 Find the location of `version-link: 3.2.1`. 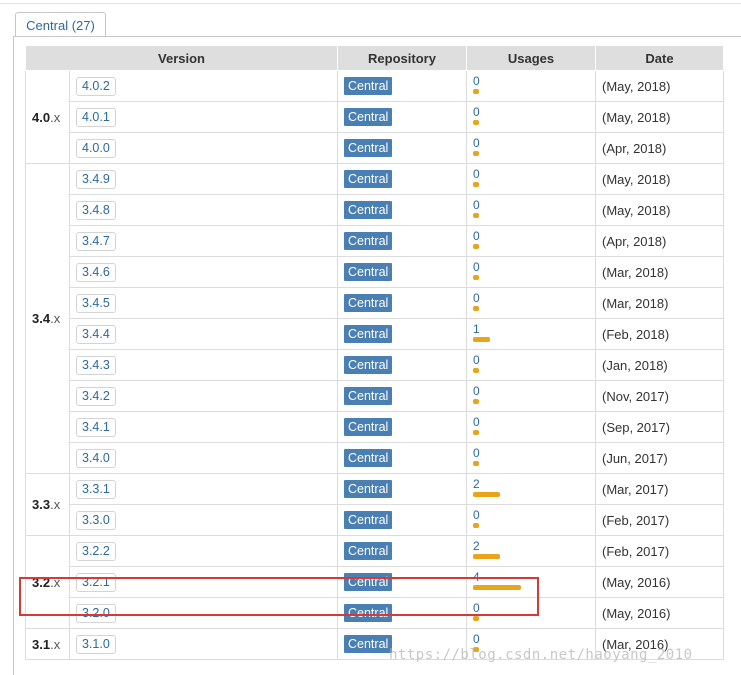

version-link: 3.2.1 is located at coordinates (96, 582).